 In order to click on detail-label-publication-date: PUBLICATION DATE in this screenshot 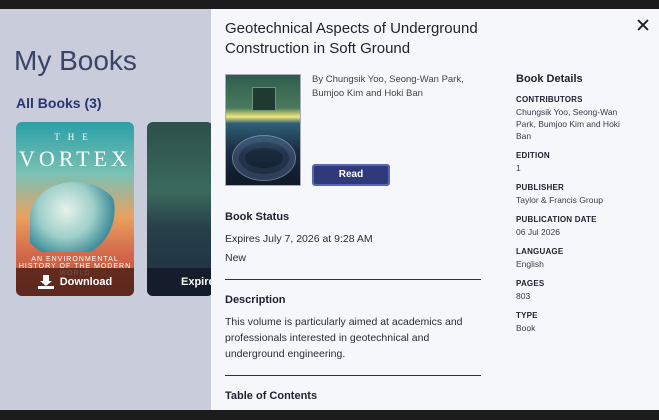, I will do `click(556, 219)`.